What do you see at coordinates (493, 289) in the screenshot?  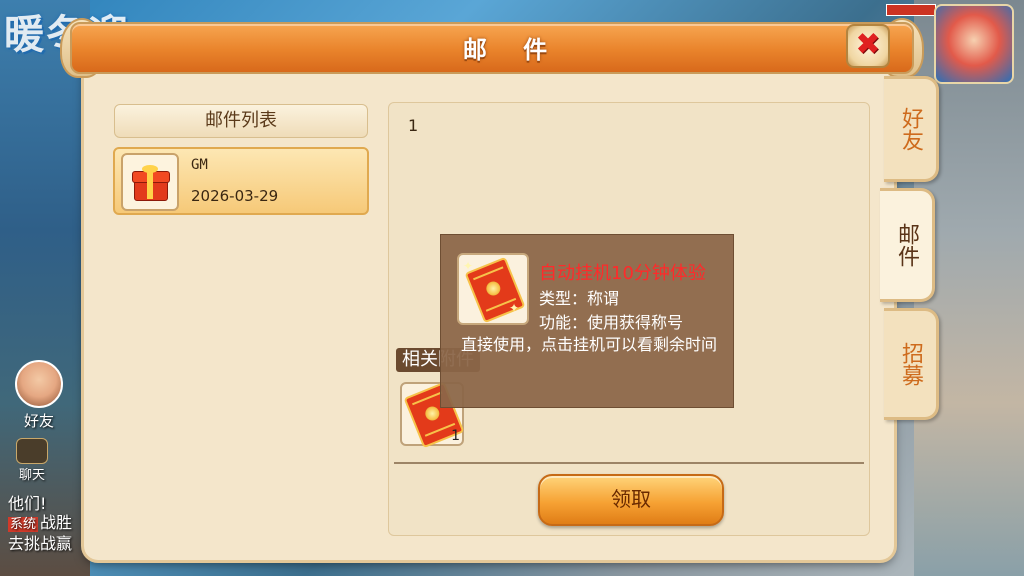 I see `tooltip-item-frame: ✦ ✦` at bounding box center [493, 289].